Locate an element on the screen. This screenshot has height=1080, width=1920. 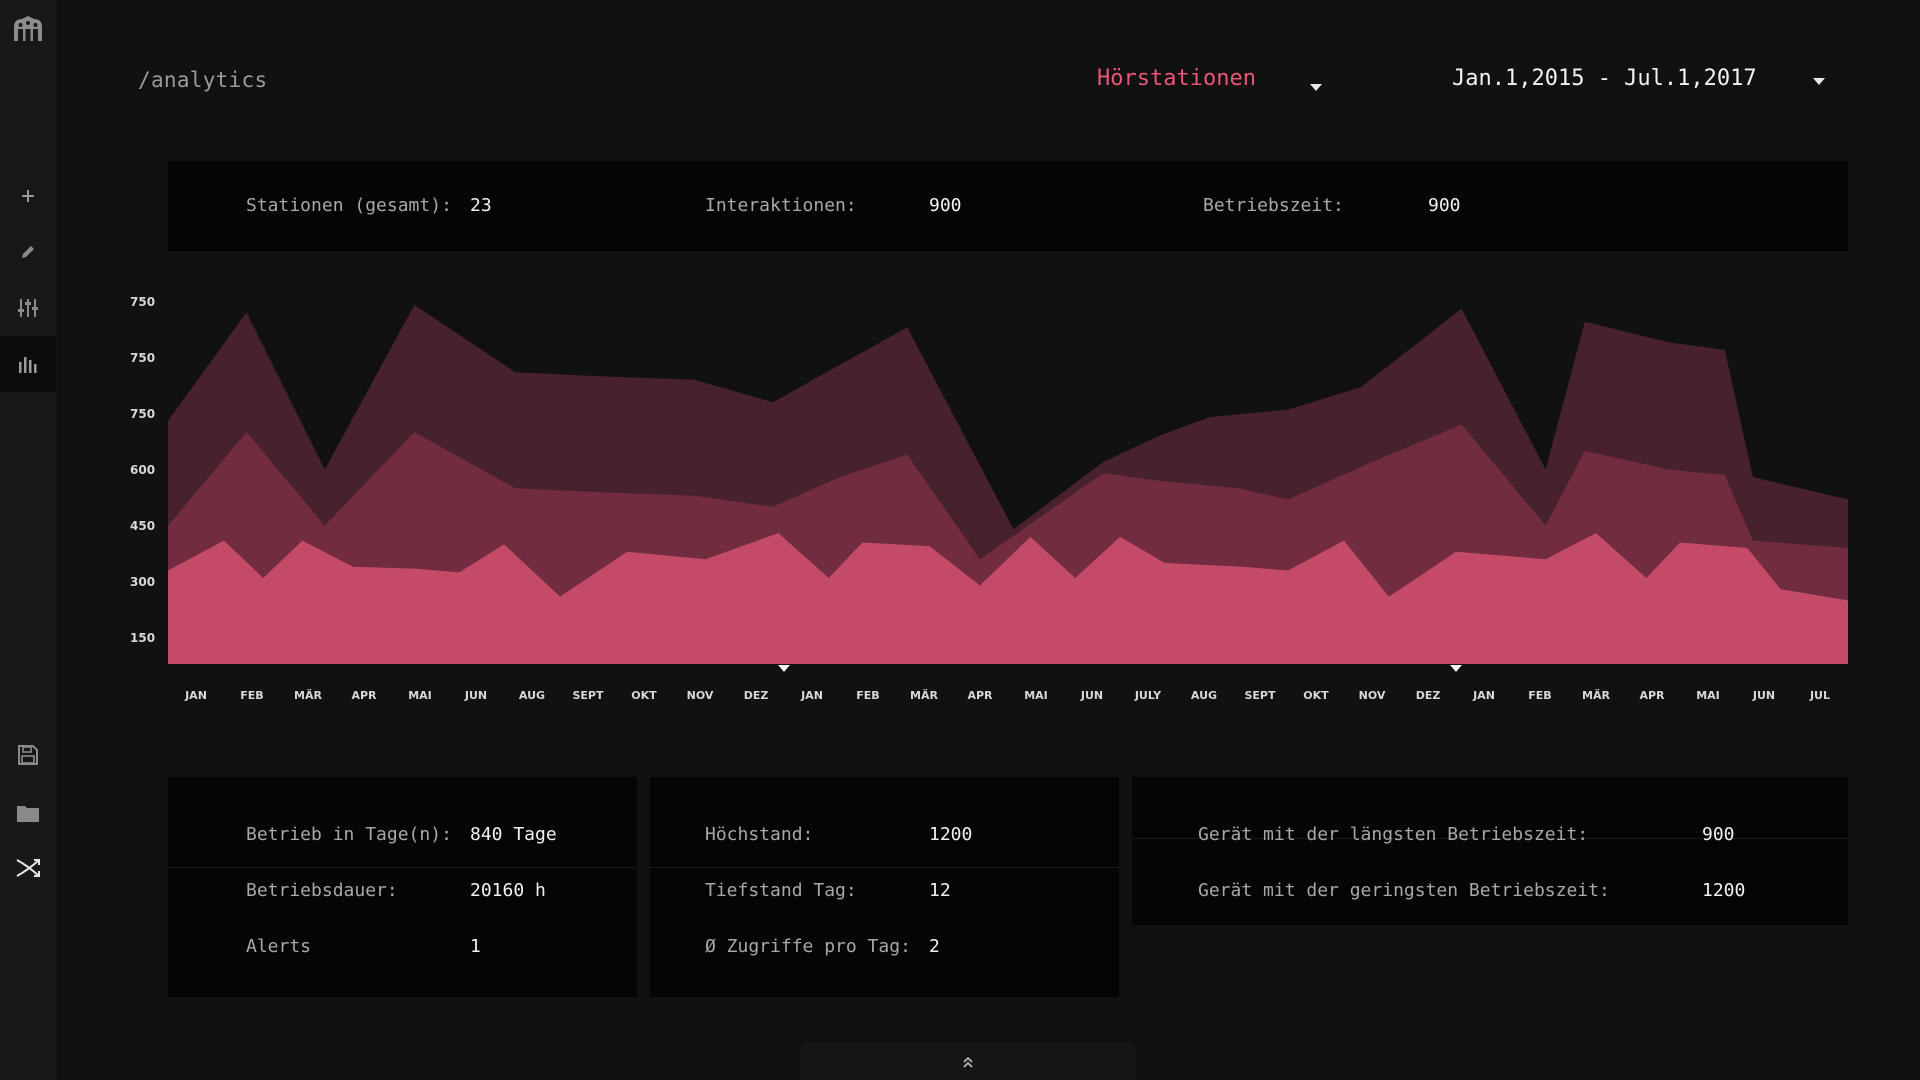
peak-value: 1200 is located at coordinates (951, 834).